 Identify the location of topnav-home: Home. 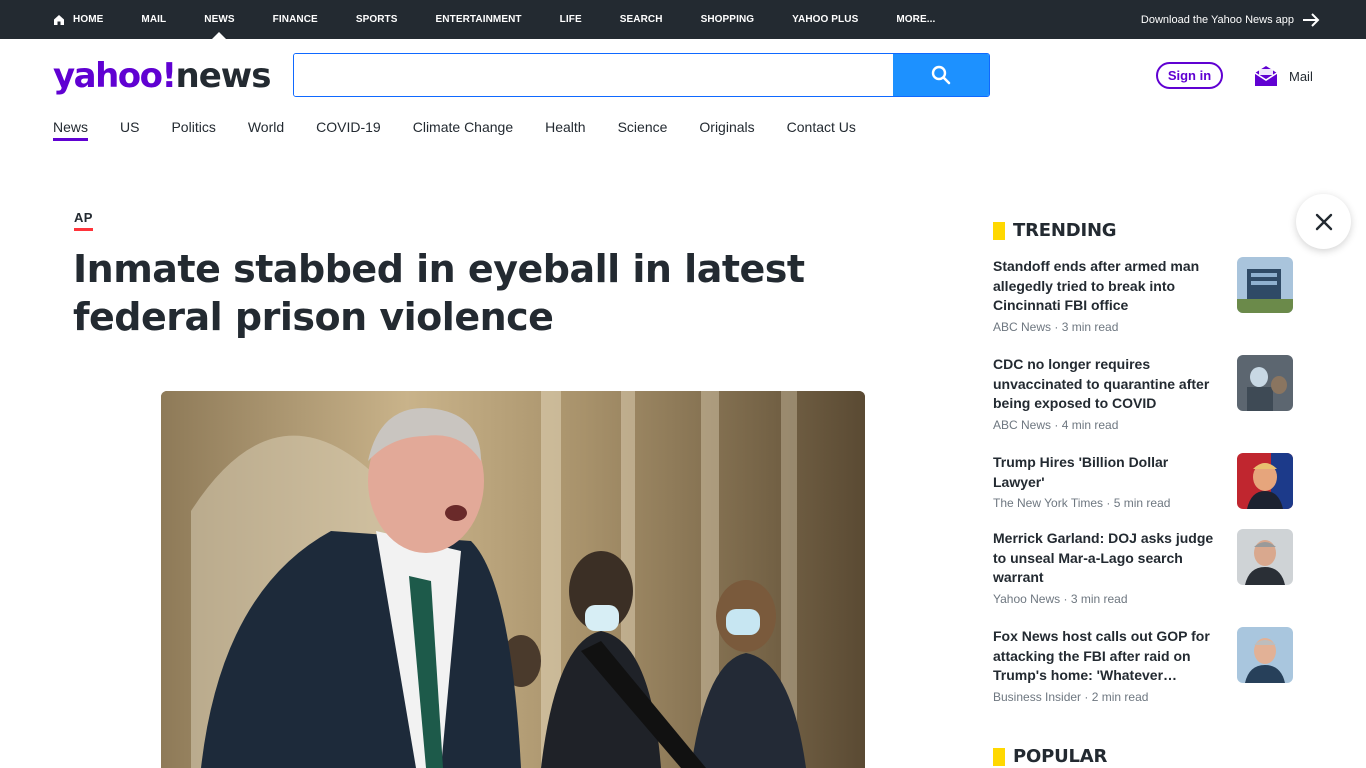
(78, 19).